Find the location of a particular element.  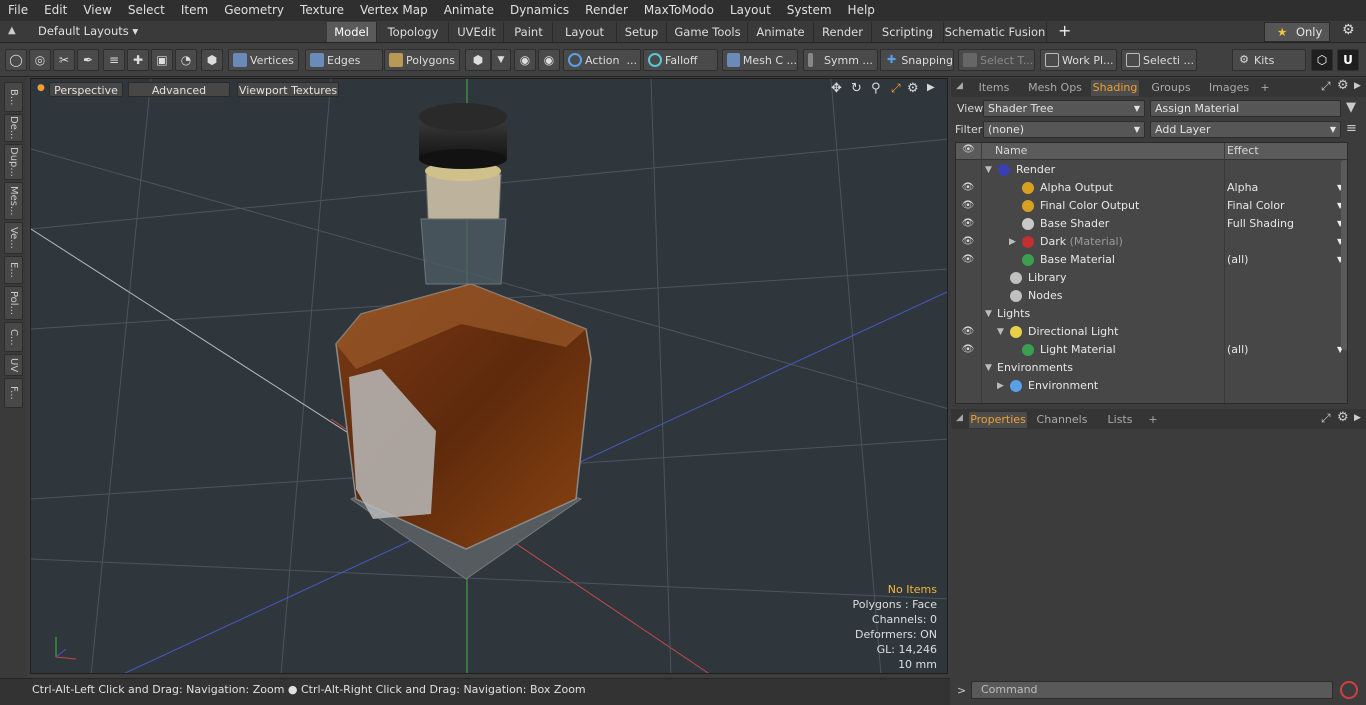

layout-tab-layout: Layout is located at coordinates (585, 32).